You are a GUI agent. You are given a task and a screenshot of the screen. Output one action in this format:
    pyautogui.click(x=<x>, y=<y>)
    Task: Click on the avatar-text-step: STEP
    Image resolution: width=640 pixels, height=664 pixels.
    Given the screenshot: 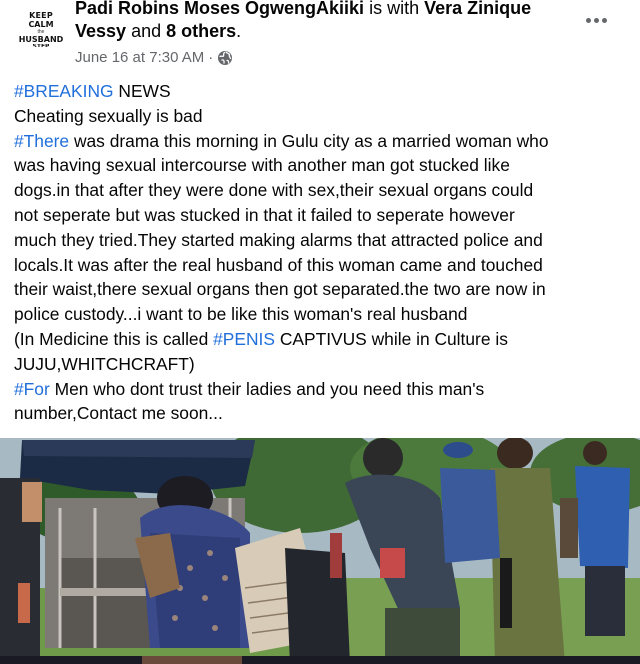 What is the action you would take?
    pyautogui.click(x=41, y=45)
    